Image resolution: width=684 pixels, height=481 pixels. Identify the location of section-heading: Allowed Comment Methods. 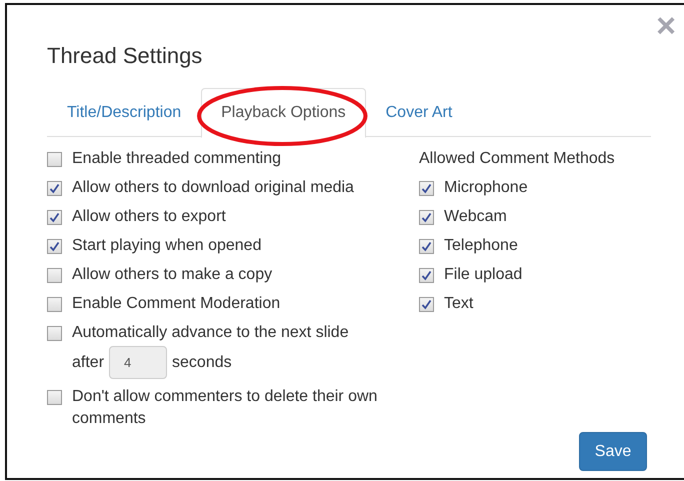
(517, 159).